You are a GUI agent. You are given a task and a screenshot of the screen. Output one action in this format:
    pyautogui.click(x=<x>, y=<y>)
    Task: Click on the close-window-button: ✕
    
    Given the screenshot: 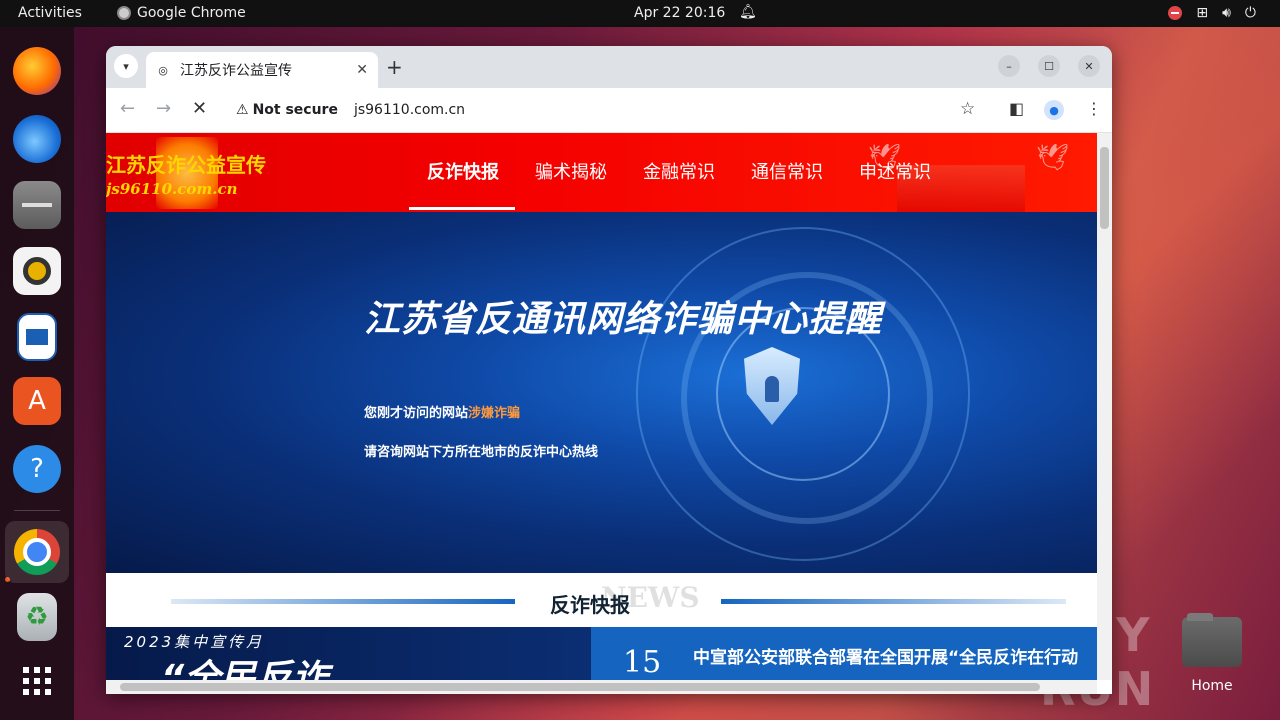 What is the action you would take?
    pyautogui.click(x=1089, y=66)
    